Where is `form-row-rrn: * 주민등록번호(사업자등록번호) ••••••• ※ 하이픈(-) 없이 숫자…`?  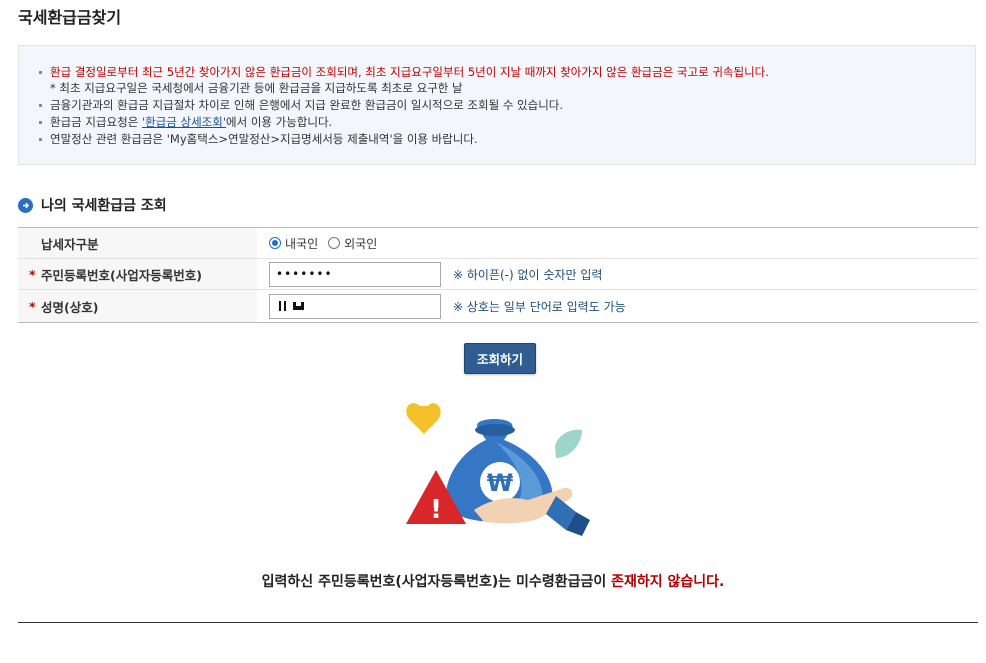 form-row-rrn: * 주민등록번호(사업자등록번호) ••••••• ※ 하이픈(-) 없이 숫자… is located at coordinates (498, 274).